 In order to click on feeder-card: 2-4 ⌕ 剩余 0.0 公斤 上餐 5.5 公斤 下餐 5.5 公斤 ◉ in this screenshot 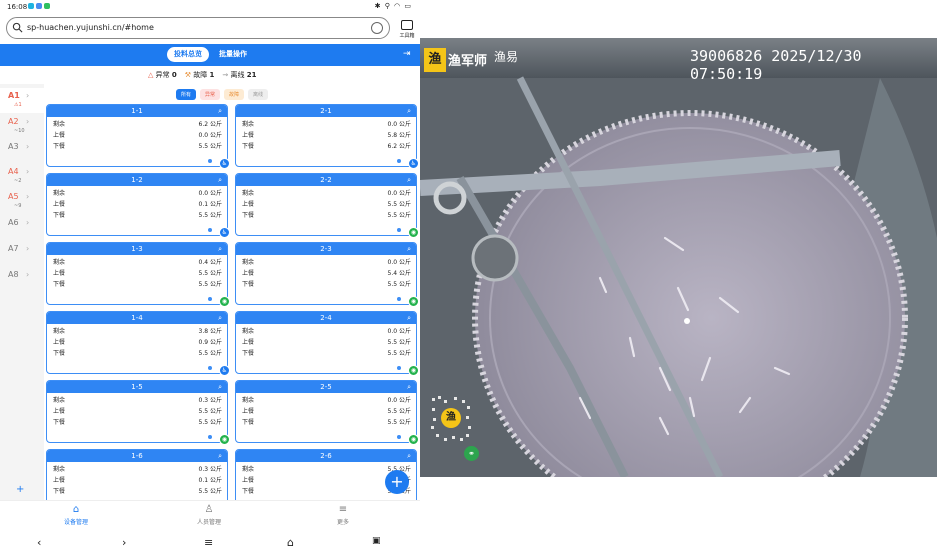, I will do `click(327, 343)`.